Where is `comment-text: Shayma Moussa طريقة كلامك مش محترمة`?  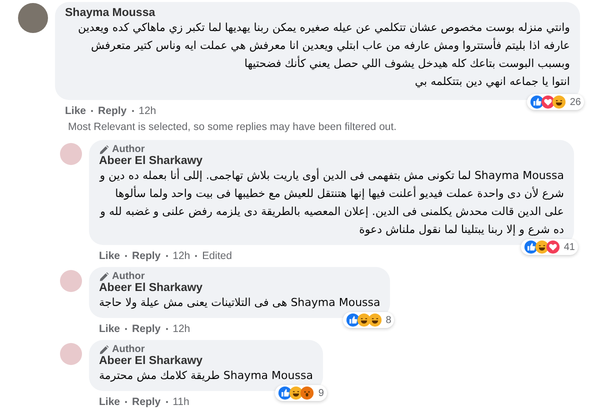 comment-text: Shayma Moussa طريقة كلامك مش محترمة is located at coordinates (206, 376).